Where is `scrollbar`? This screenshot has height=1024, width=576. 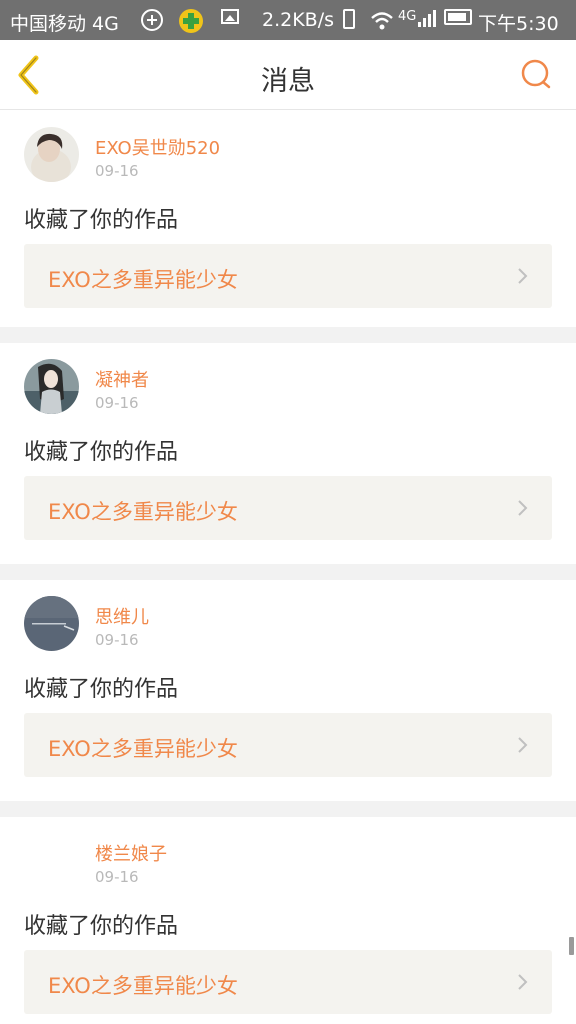 scrollbar is located at coordinates (571, 946).